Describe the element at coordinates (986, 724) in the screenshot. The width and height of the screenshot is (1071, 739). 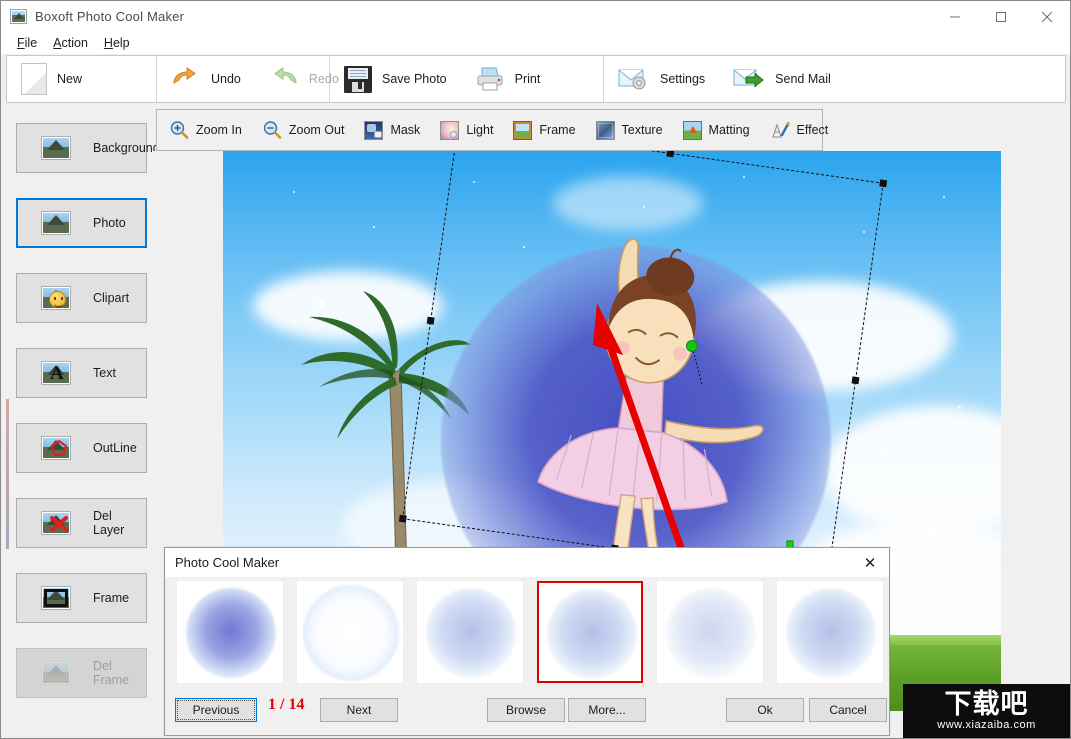
I see `watermark-url-text: www.xiazaiba.com` at that location.